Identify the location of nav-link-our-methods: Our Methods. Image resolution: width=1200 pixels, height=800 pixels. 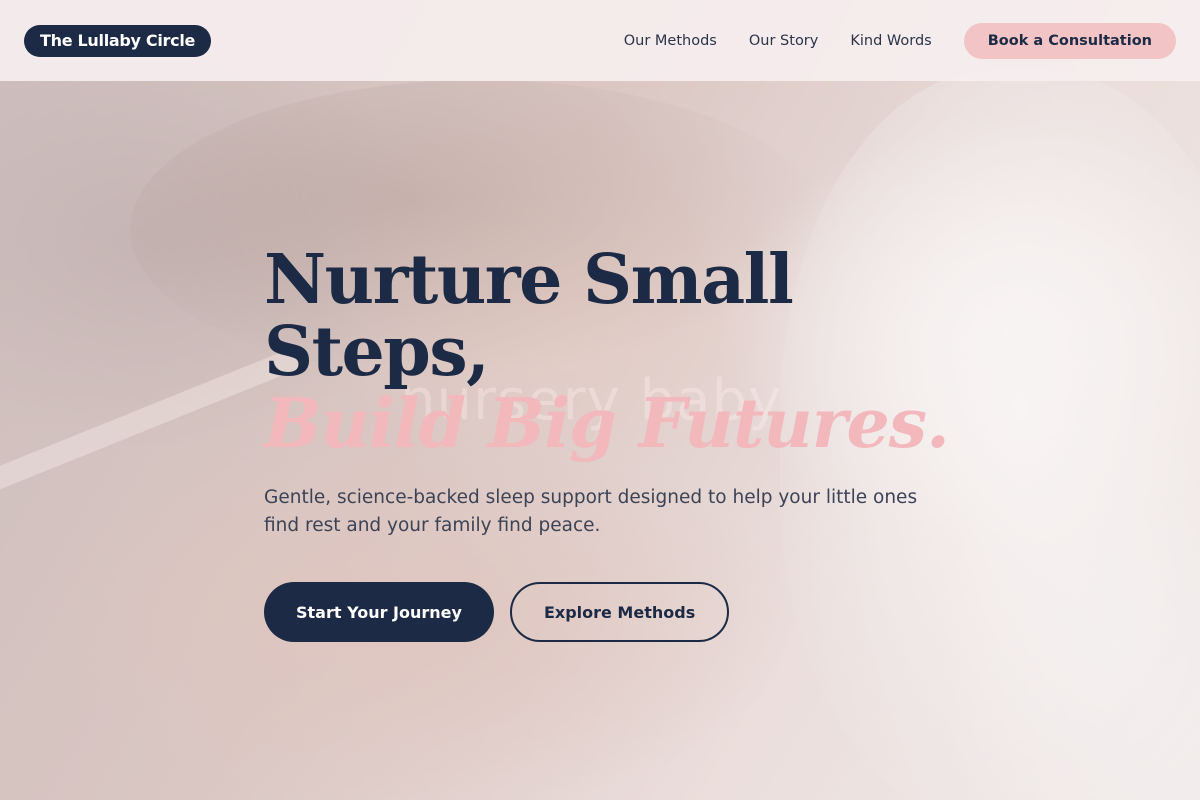
(670, 41).